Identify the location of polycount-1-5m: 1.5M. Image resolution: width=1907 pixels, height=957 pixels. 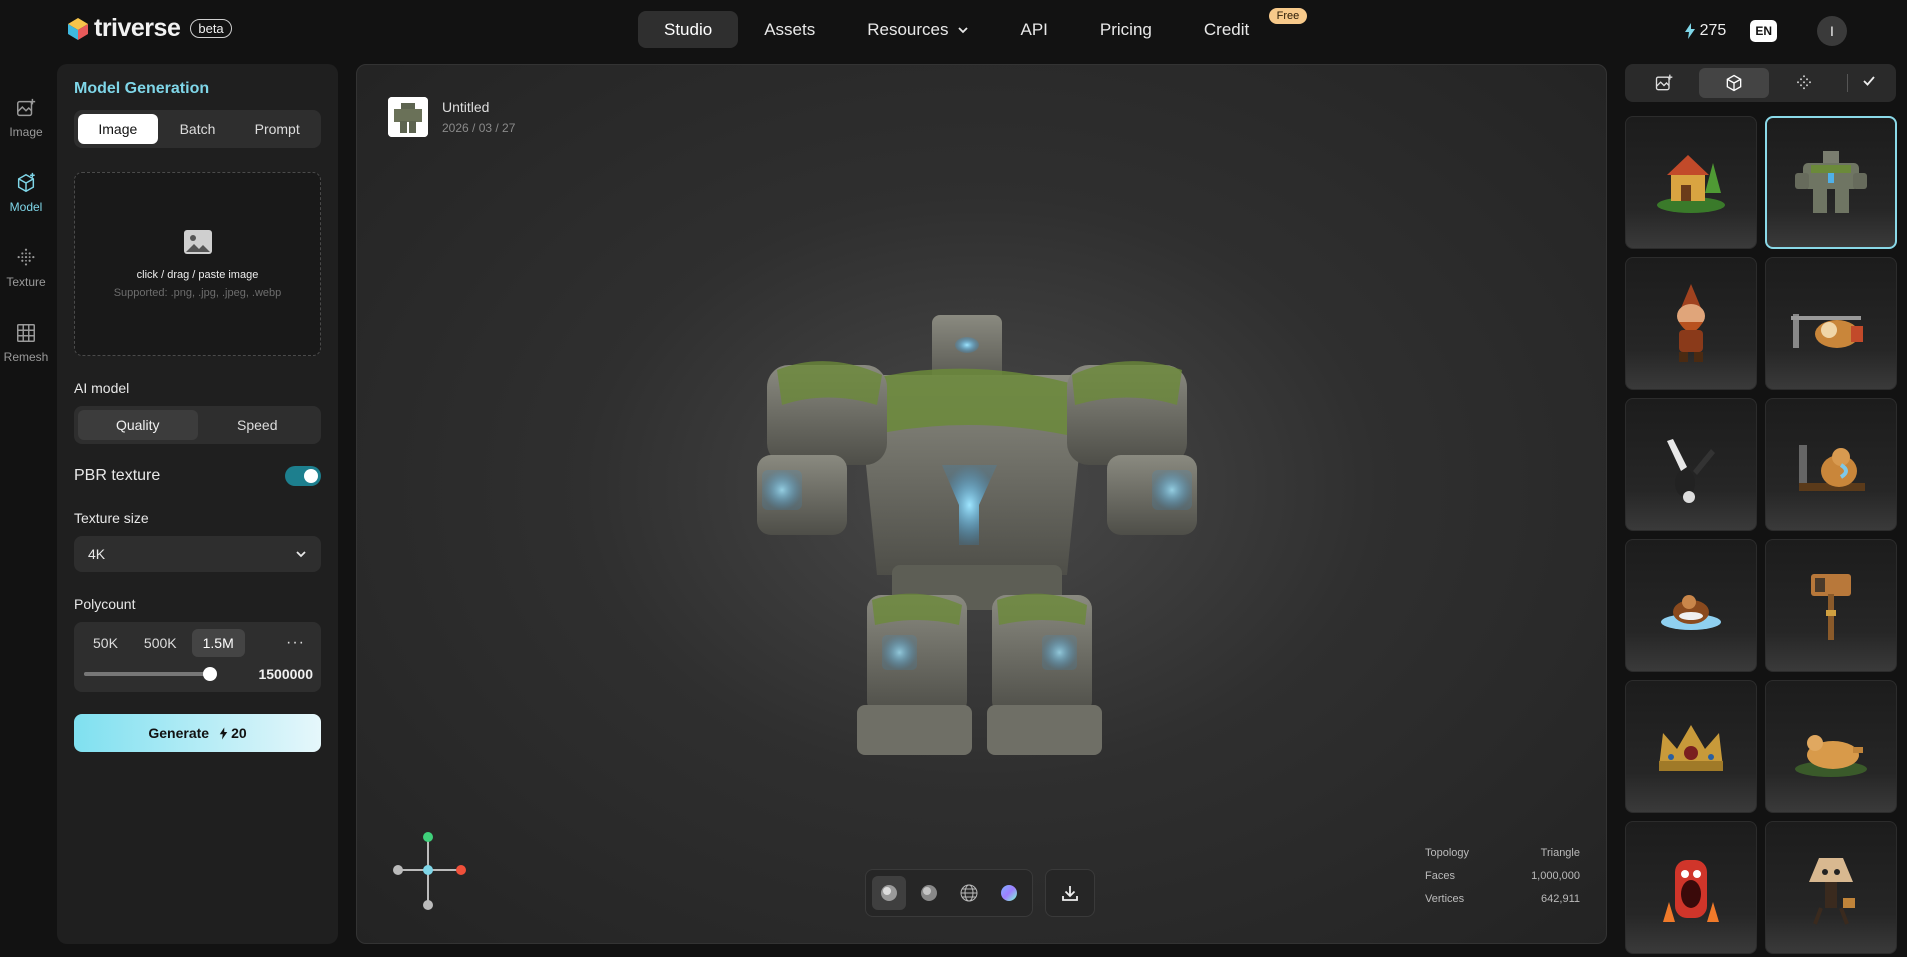
(218, 643).